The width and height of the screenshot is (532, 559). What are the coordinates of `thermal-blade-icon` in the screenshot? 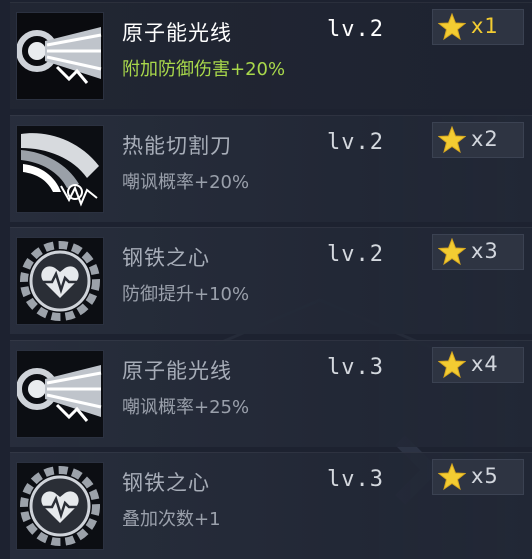 It's located at (60, 170).